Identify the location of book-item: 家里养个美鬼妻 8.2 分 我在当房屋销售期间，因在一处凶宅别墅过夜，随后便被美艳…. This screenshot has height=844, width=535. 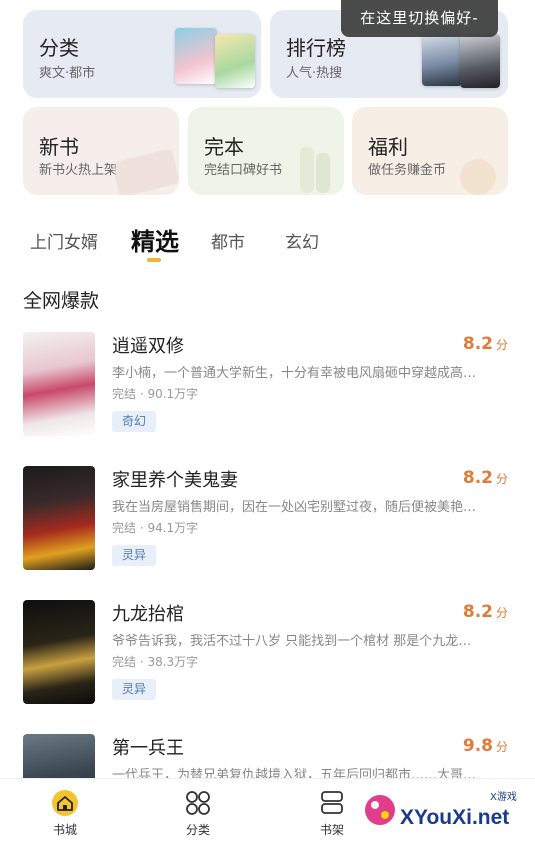
(267, 526).